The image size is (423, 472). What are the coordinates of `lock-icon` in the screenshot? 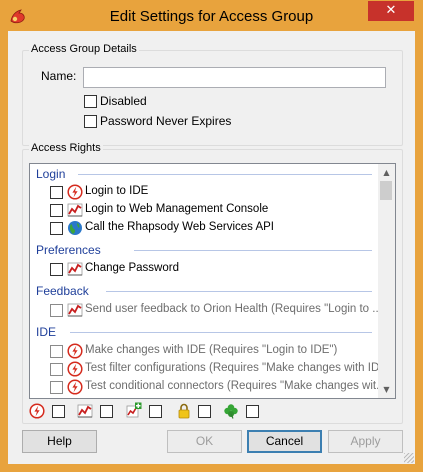 It's located at (184, 411).